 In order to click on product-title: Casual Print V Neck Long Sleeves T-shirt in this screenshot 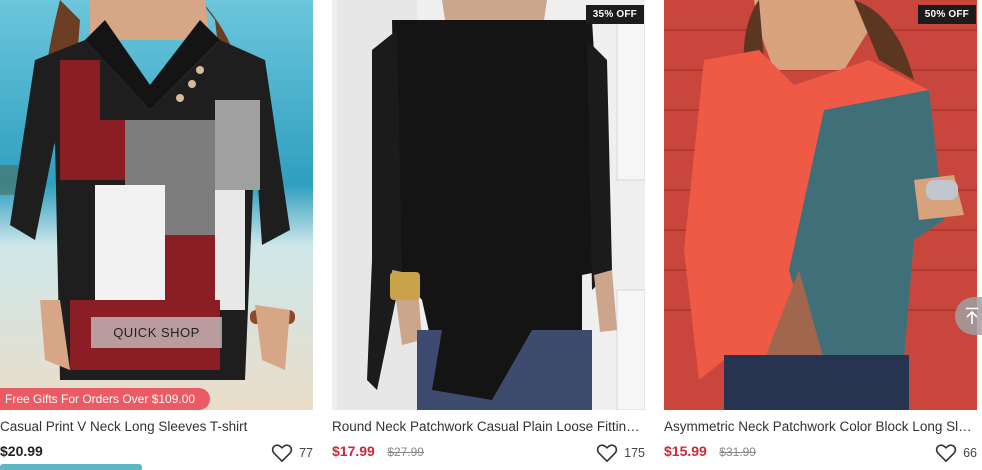, I will do `click(156, 426)`.